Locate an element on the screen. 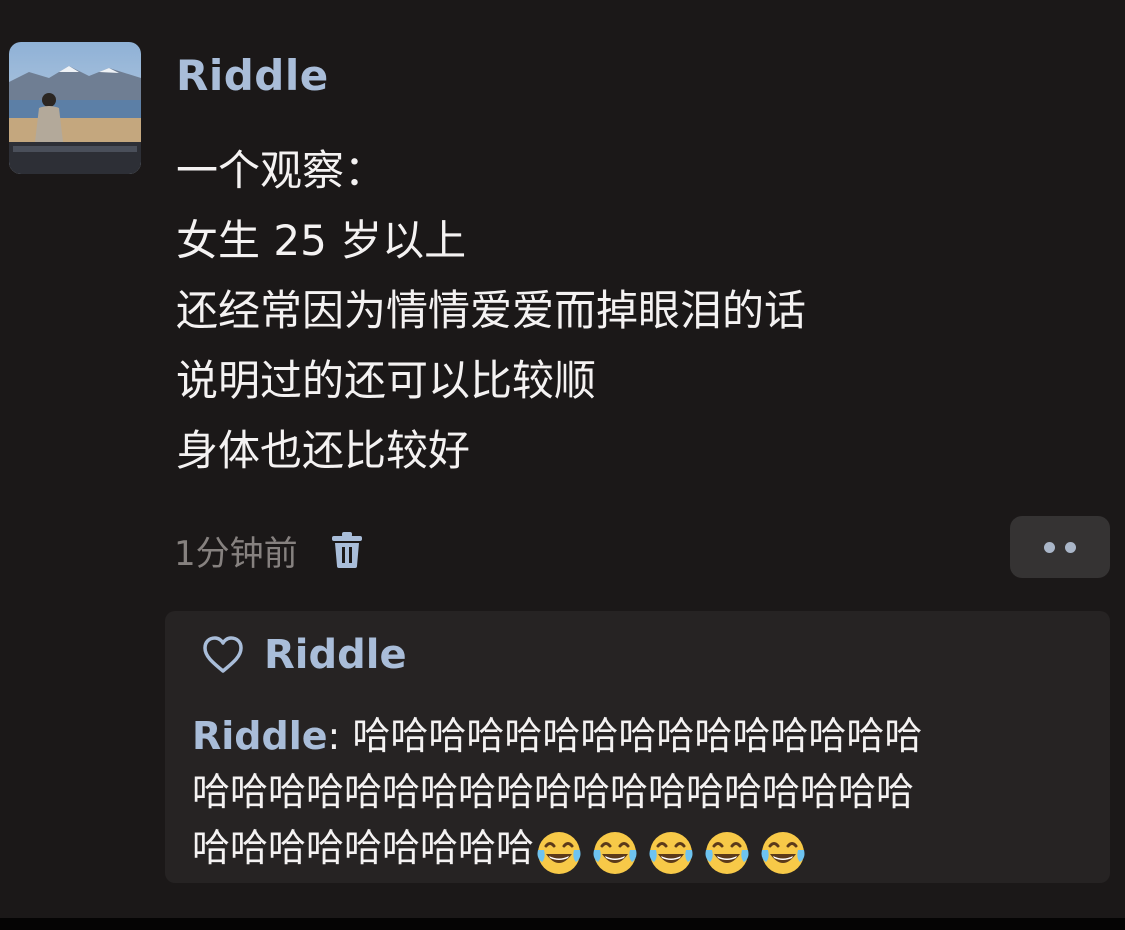 Image resolution: width=1125 pixels, height=930 pixels. post-line: 一个观察： is located at coordinates (281, 170).